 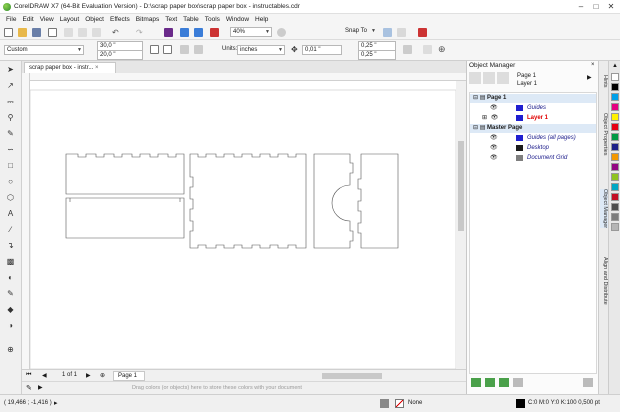 I want to click on tree-row-page-1: ⊟ ▤ Page 1, so click(x=533, y=98).